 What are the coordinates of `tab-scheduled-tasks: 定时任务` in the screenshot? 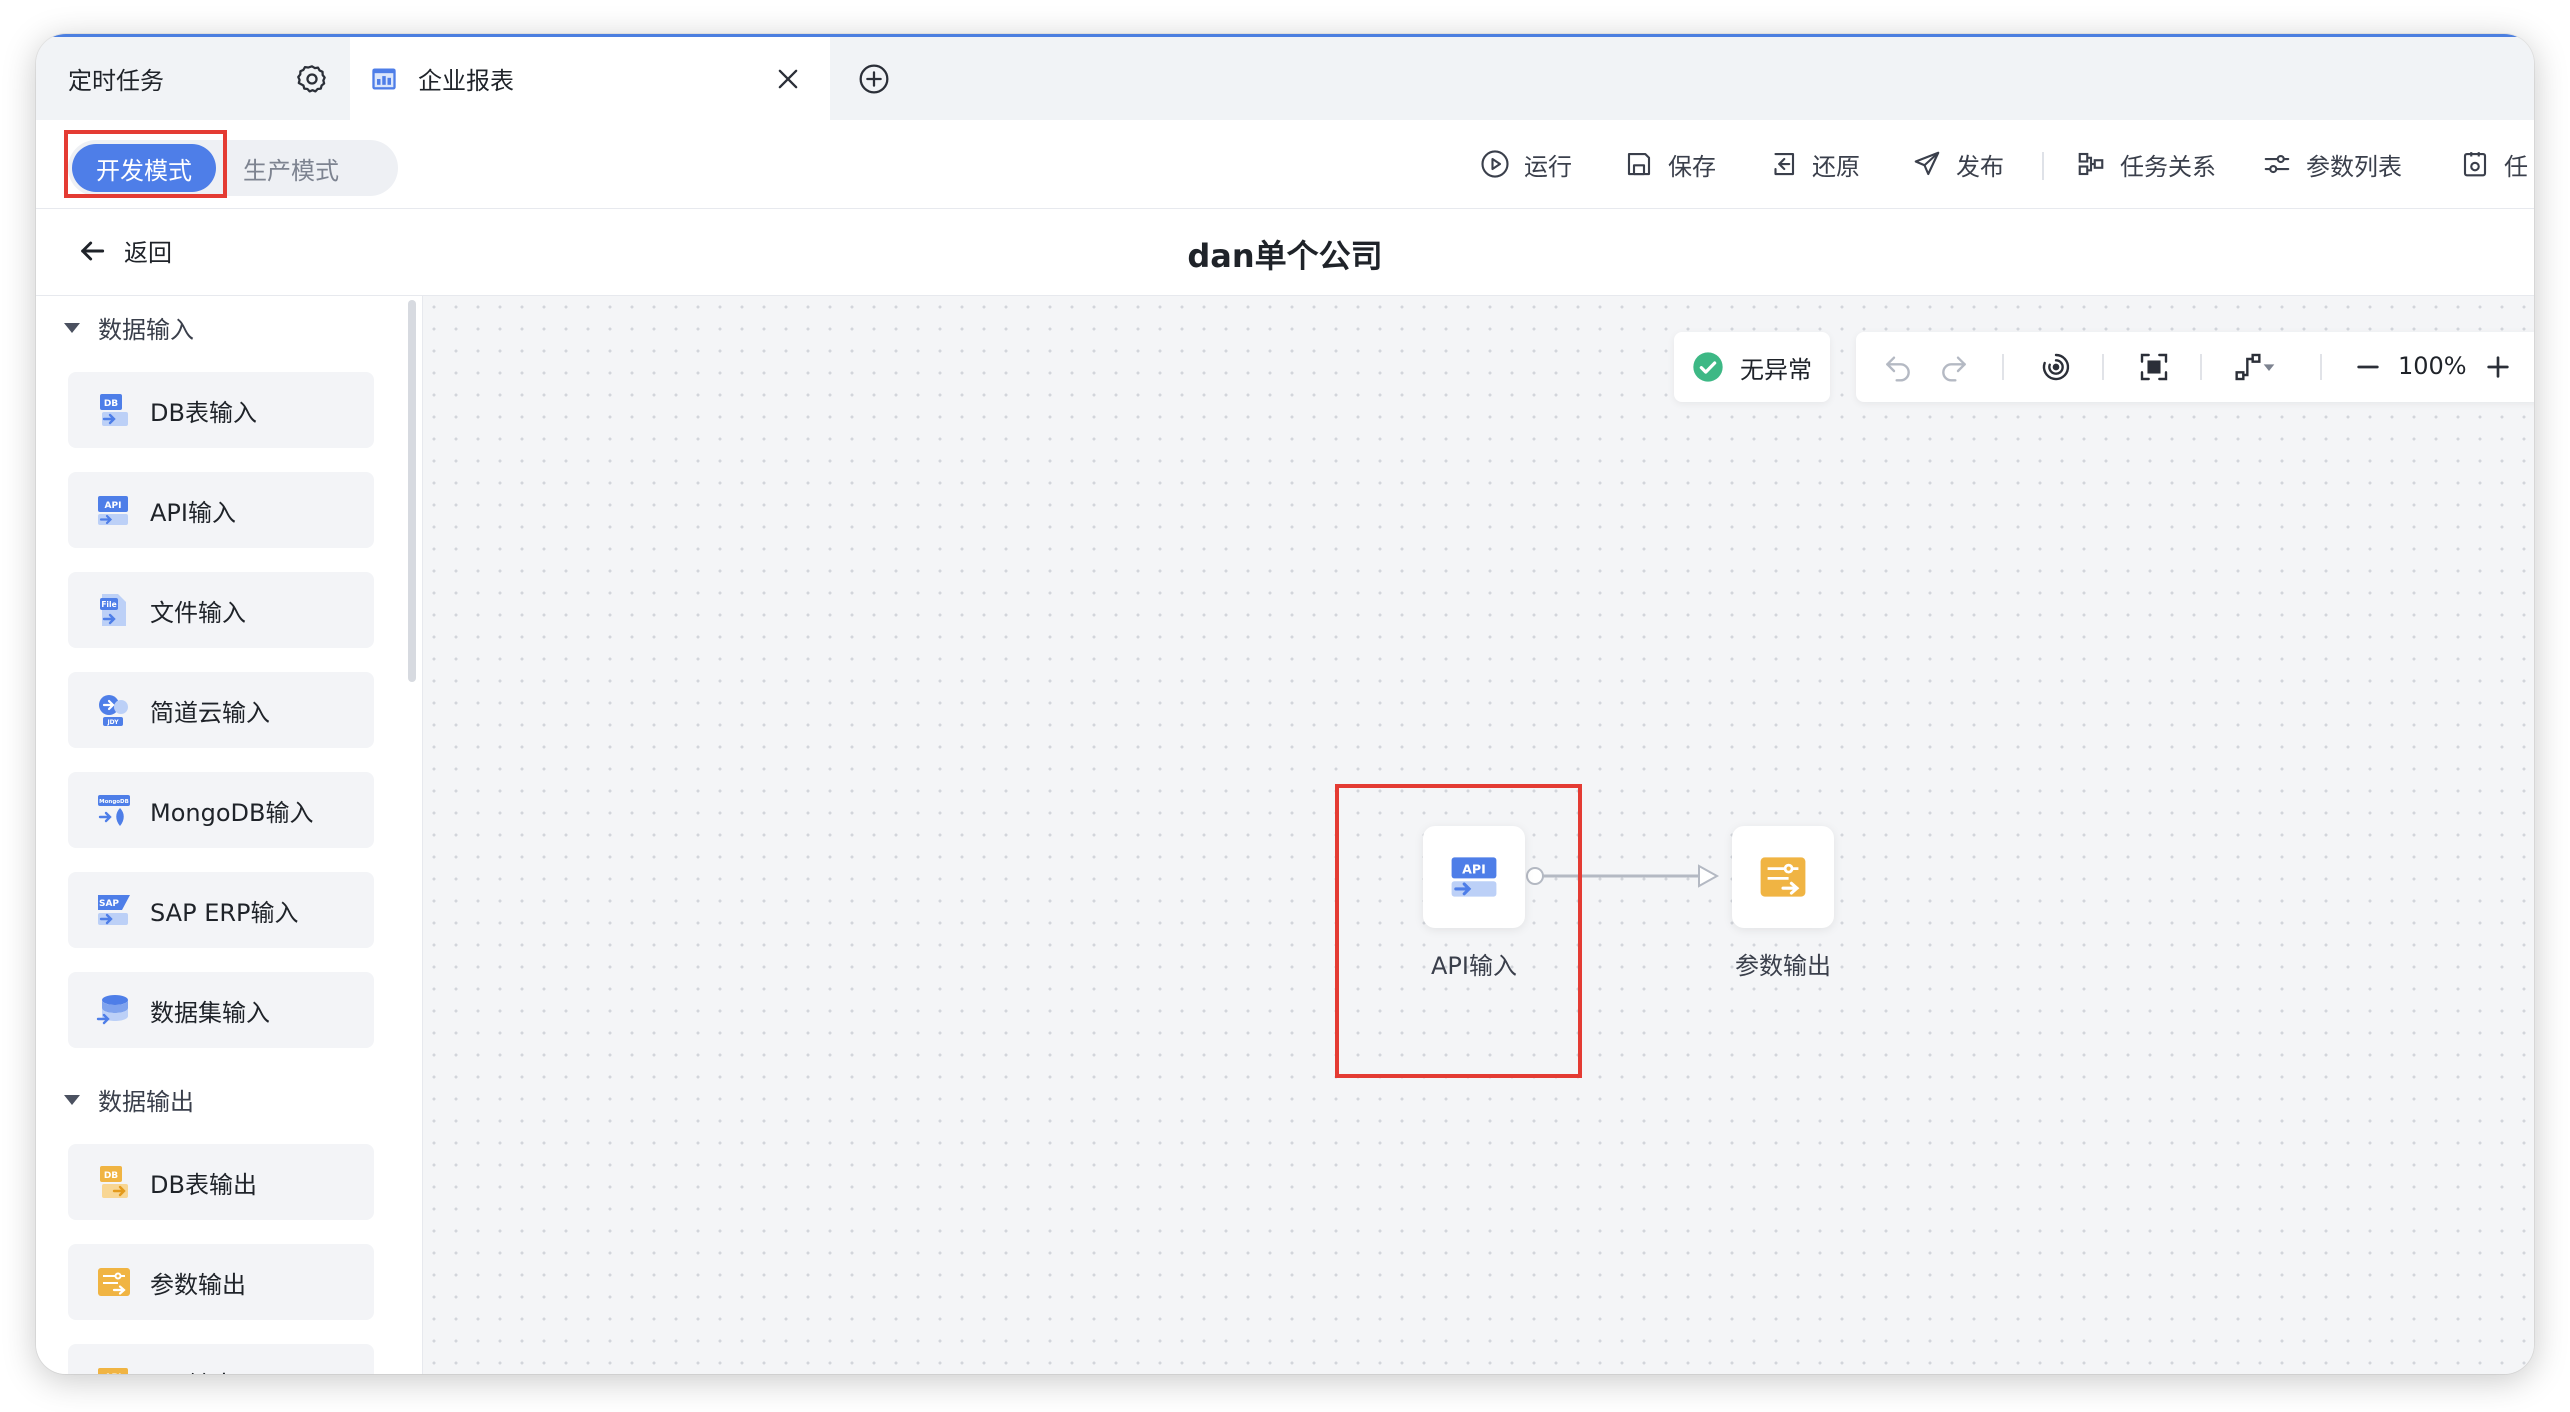 It's located at (193, 78).